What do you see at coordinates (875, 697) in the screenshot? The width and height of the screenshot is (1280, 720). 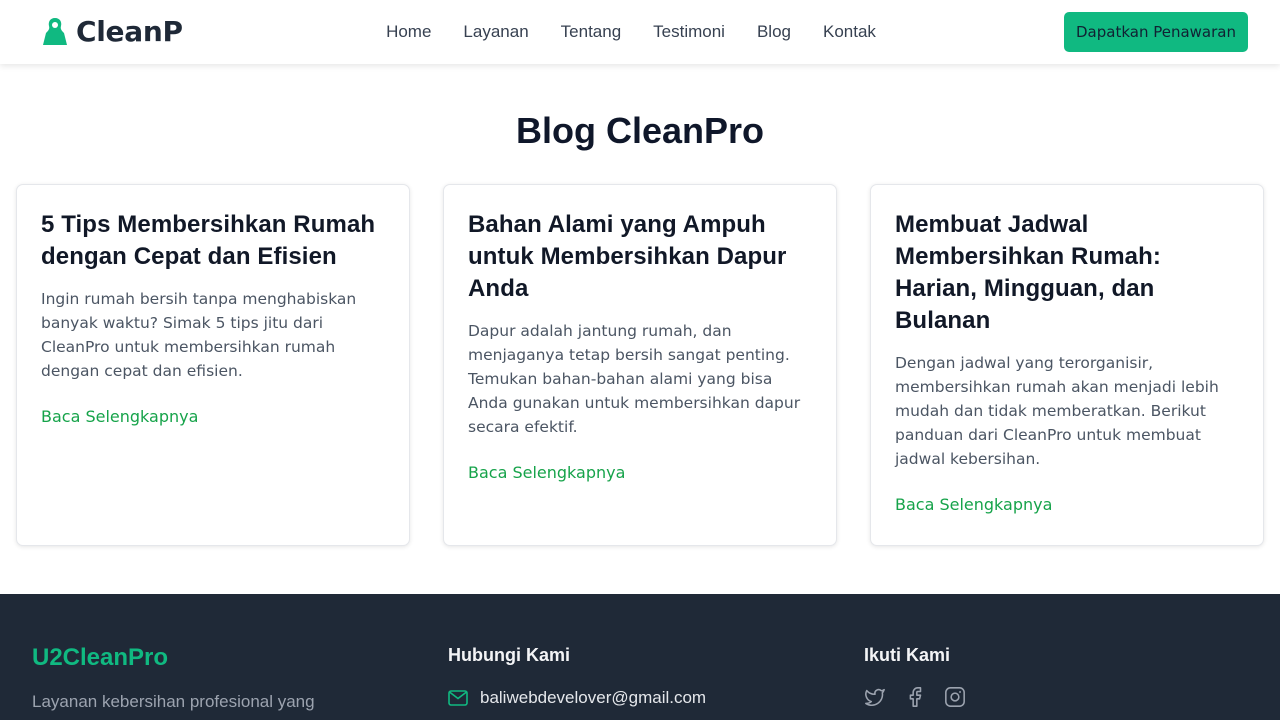 I see `twitter-icon` at bounding box center [875, 697].